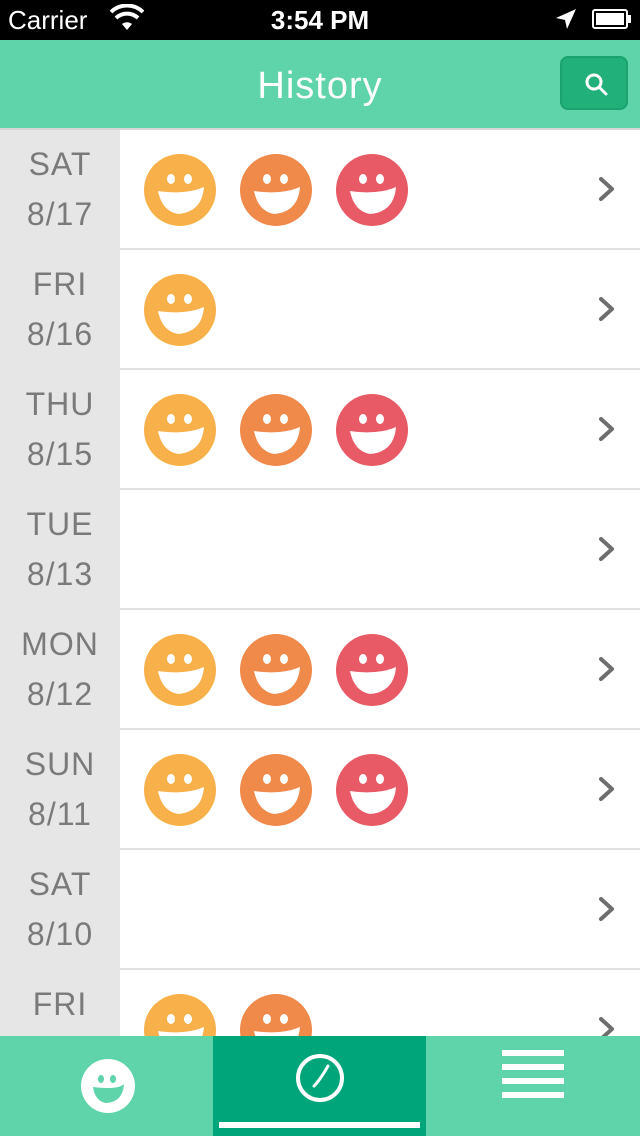 This screenshot has width=640, height=1136. What do you see at coordinates (60, 670) in the screenshot?
I see `date-cell: MON 8/12` at bounding box center [60, 670].